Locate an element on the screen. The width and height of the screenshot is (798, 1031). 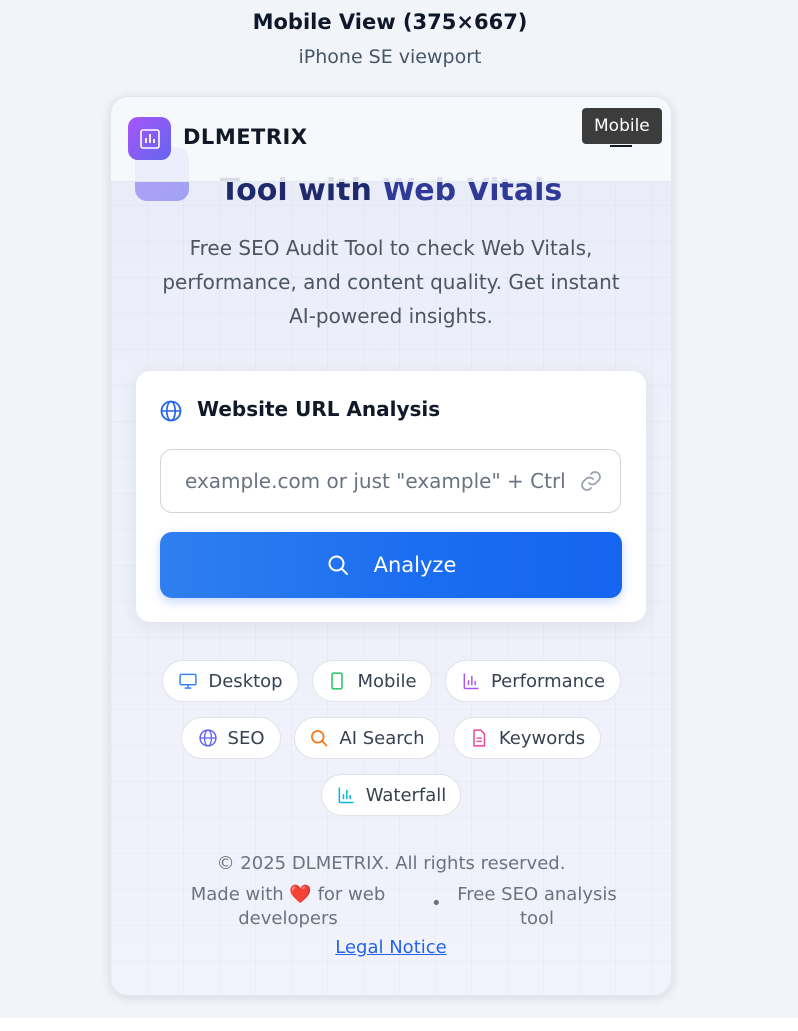
chip-label: Waterfall is located at coordinates (406, 795).